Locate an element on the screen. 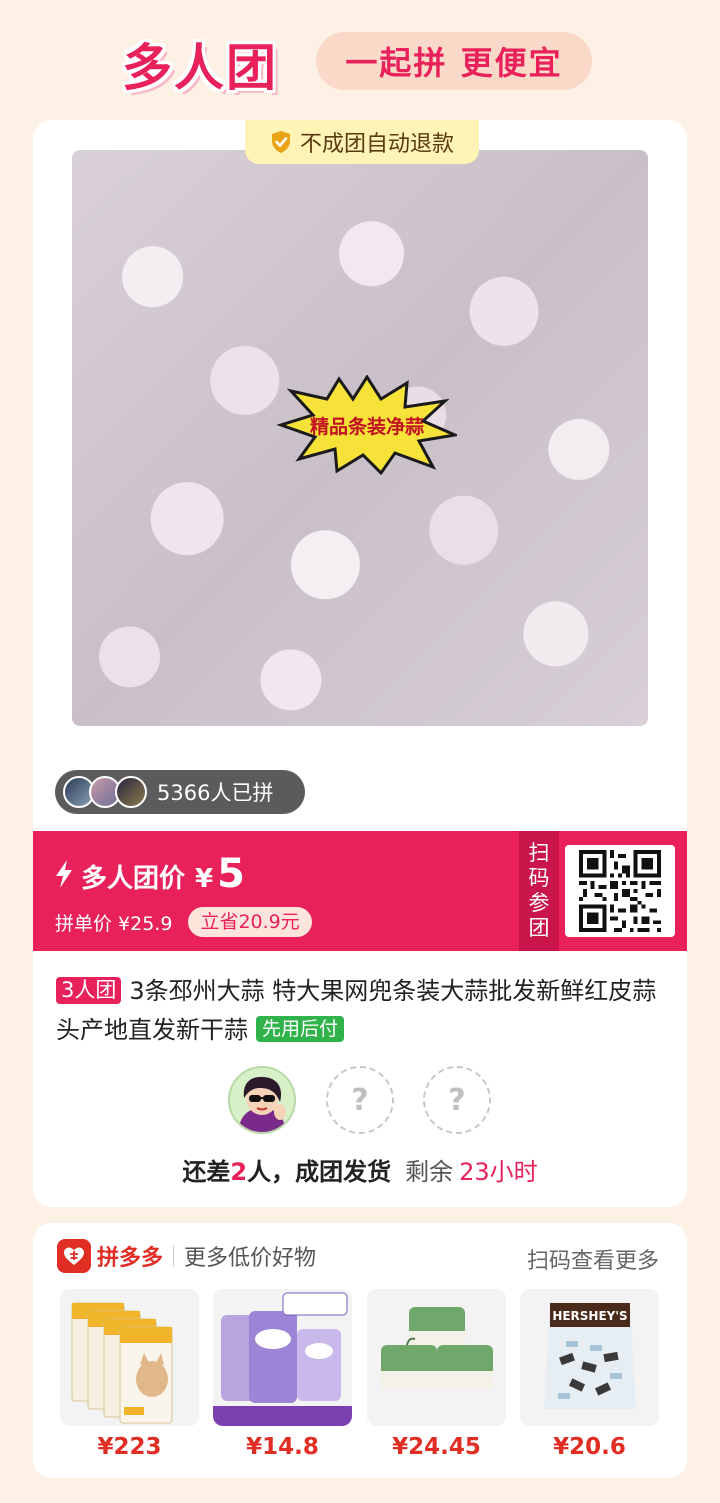  buyer-avatar is located at coordinates (131, 792).